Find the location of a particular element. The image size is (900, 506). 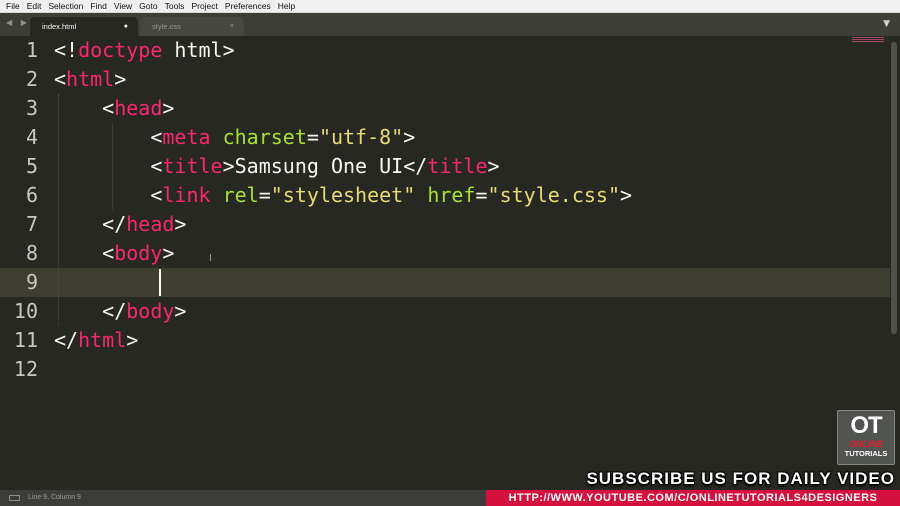

code-tag: meta is located at coordinates (186, 137).